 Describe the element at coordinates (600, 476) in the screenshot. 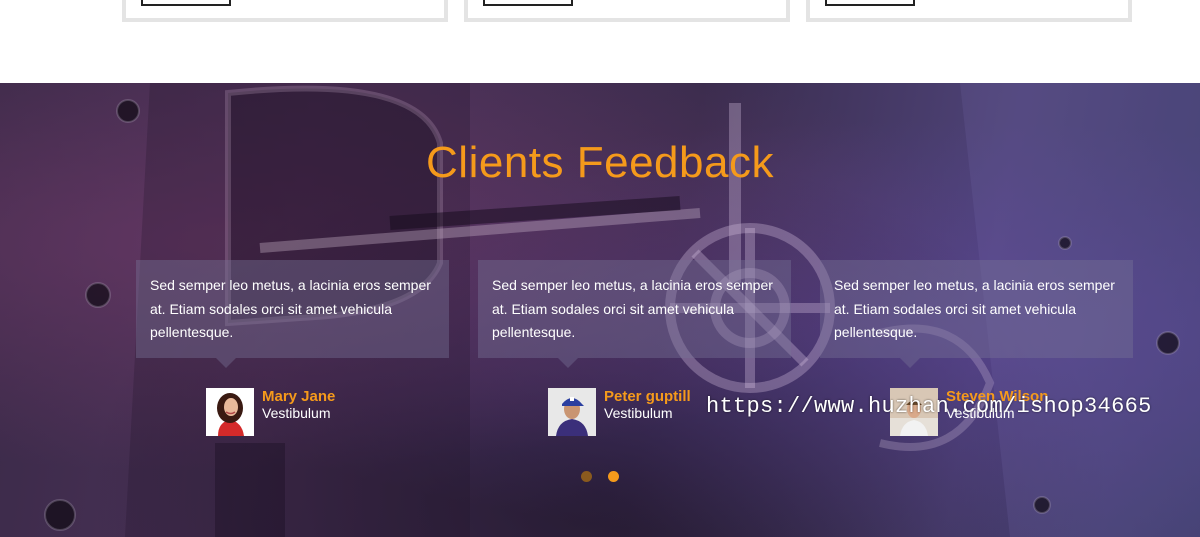

I see `carousel-pagination` at that location.